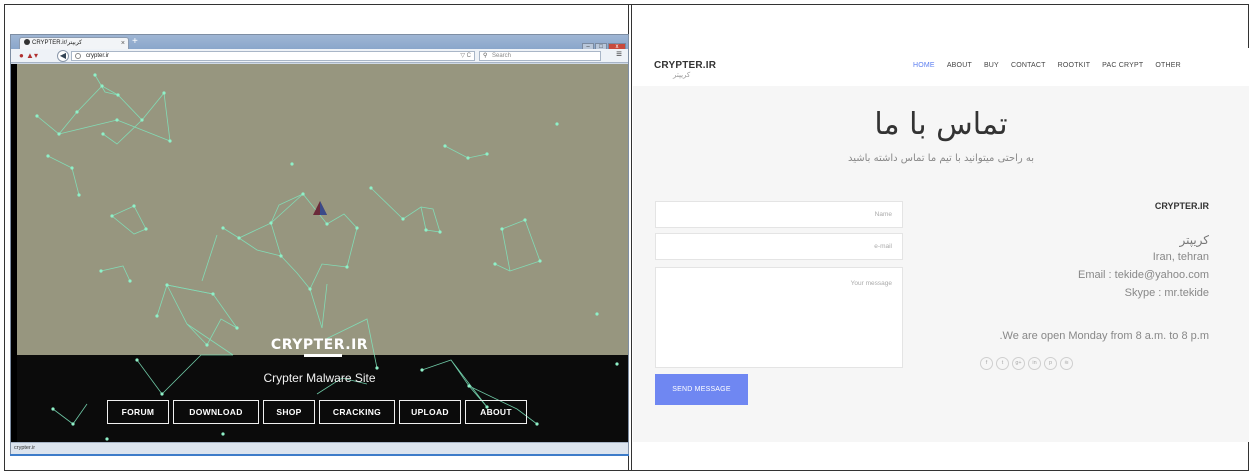  I want to click on favicon-icon, so click(27, 42).